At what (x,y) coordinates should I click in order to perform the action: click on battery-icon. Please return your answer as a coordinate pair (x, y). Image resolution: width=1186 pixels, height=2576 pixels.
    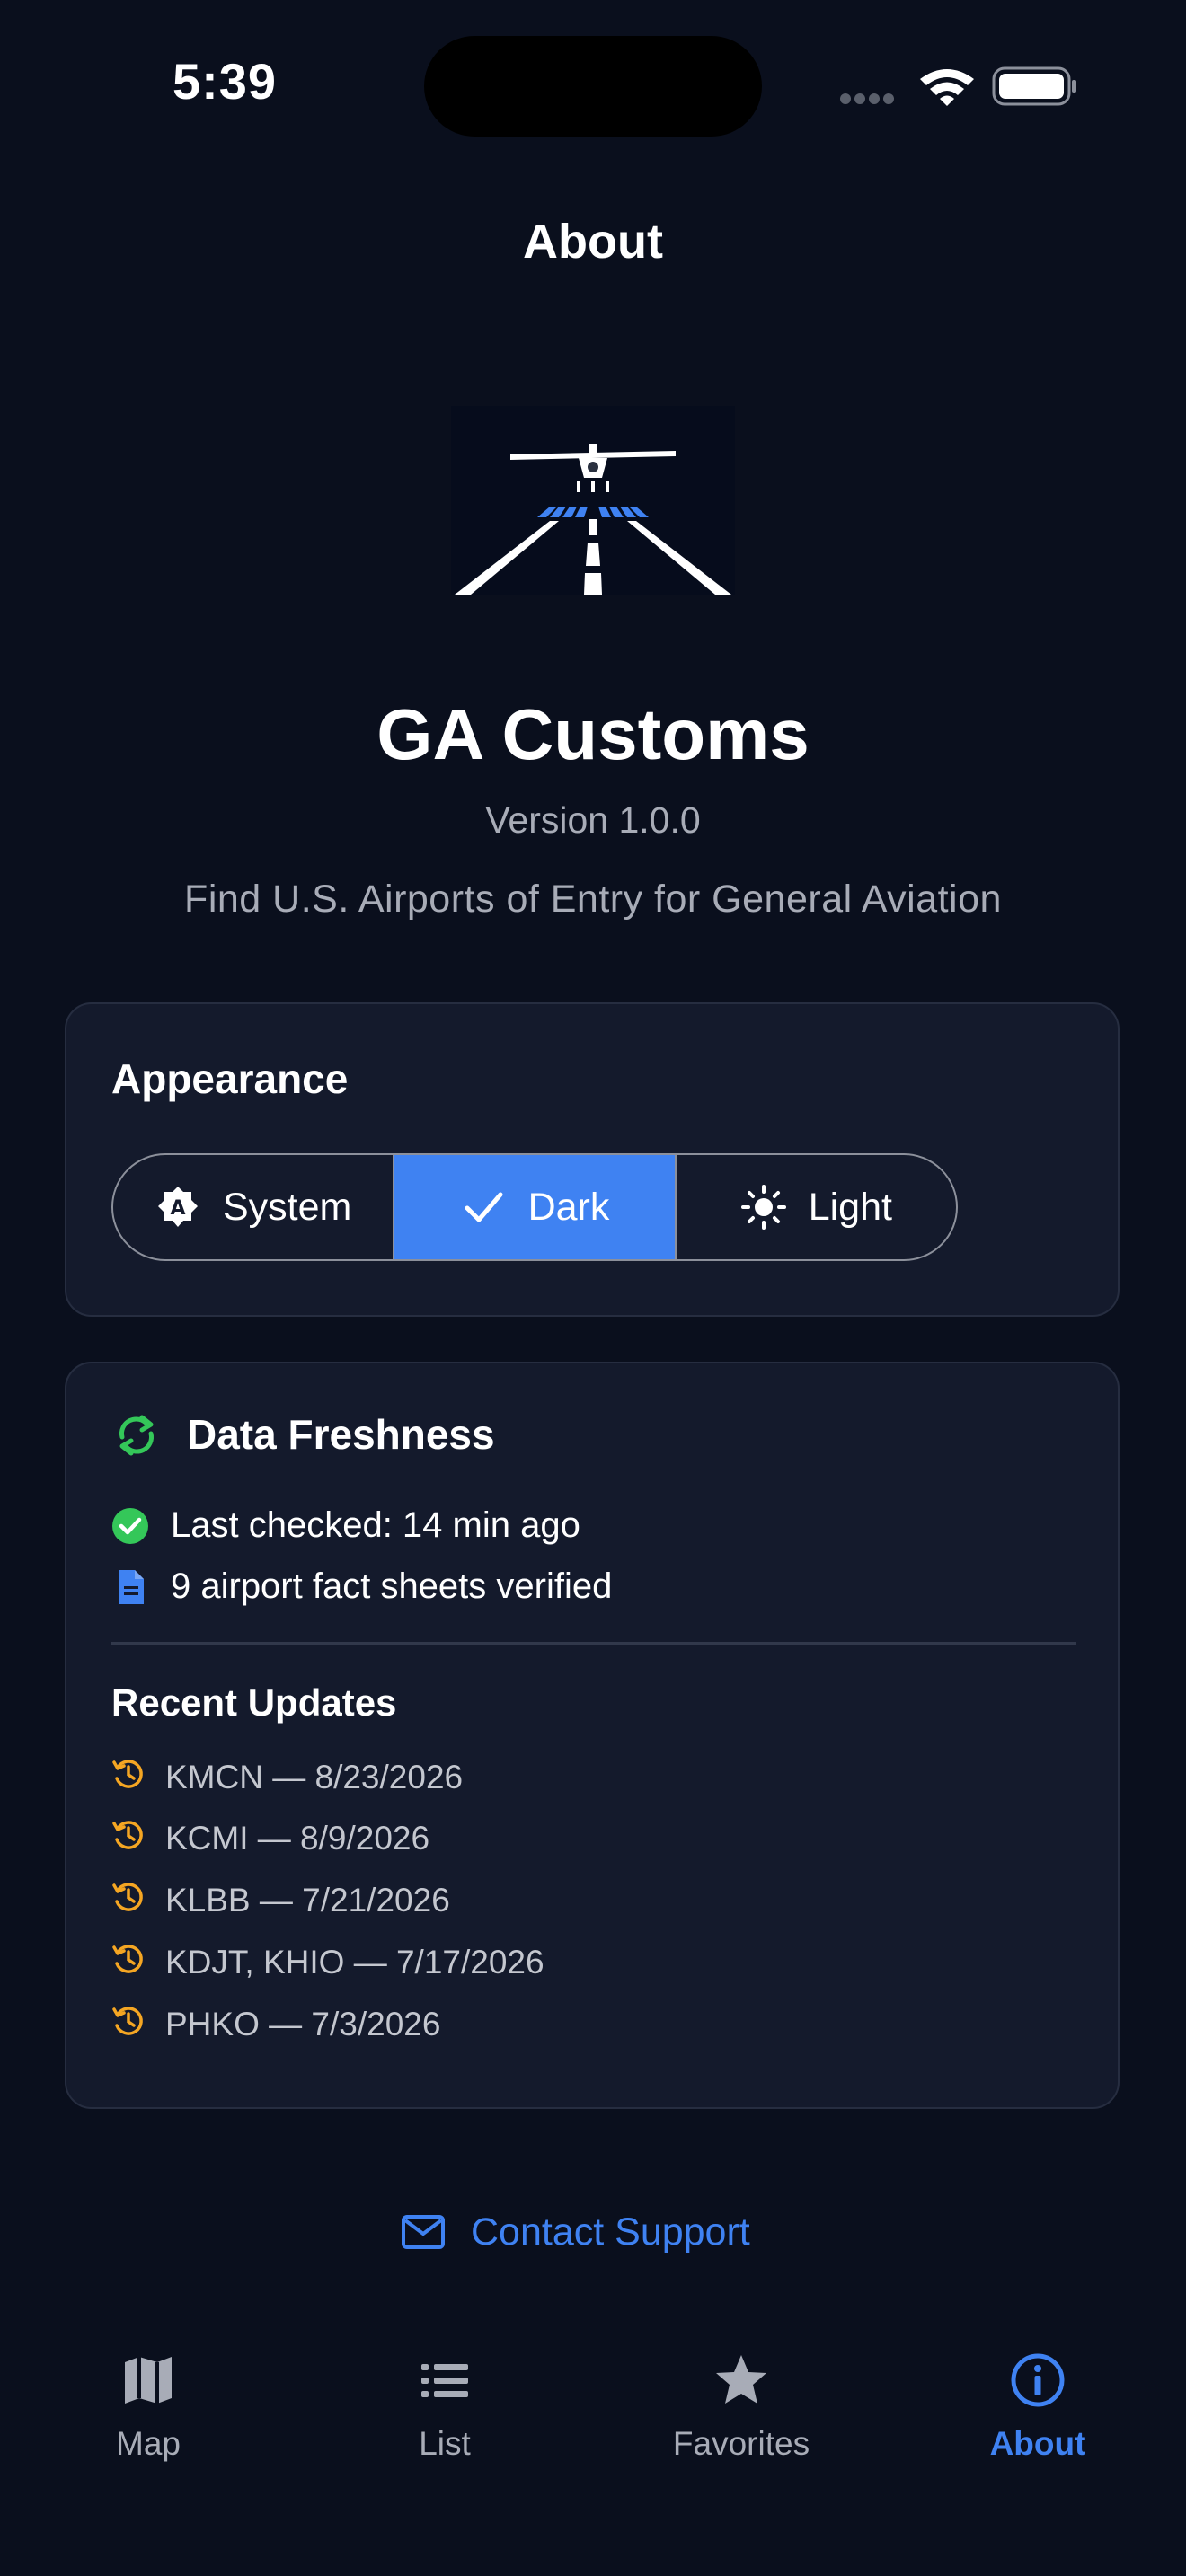
    Looking at the image, I should click on (1035, 86).